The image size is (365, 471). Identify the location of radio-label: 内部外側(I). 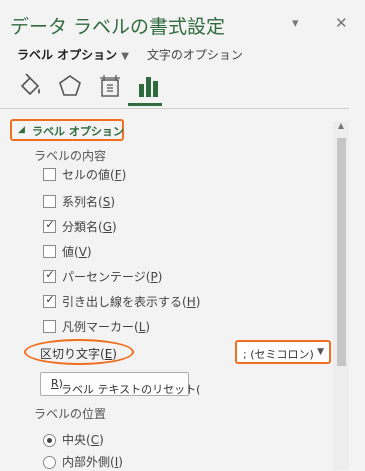
(92, 462).